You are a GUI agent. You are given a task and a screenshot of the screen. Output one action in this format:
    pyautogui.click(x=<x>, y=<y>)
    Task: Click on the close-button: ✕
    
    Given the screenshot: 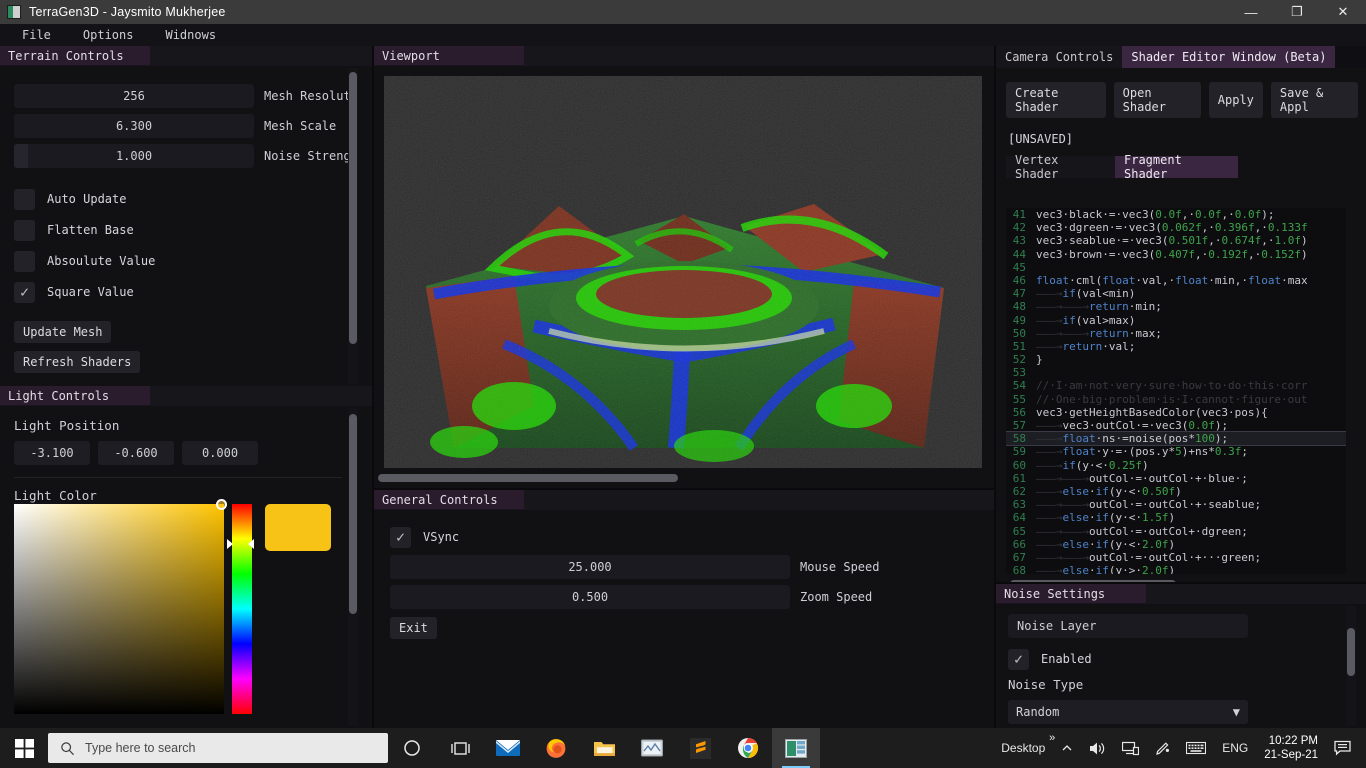 What is the action you would take?
    pyautogui.click(x=1343, y=12)
    